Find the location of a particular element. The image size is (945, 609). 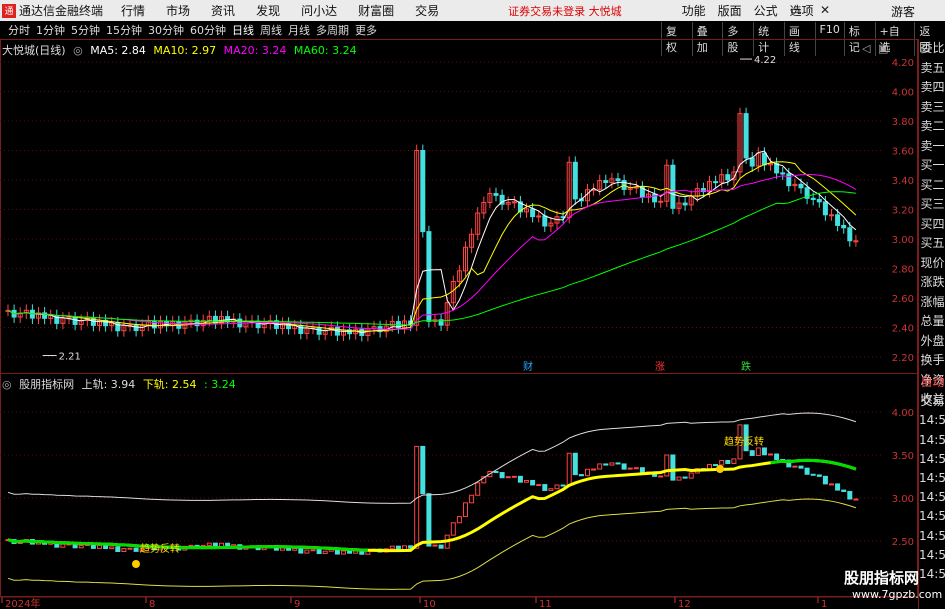

quote-field-label: 买一 is located at coordinates (932, 166).